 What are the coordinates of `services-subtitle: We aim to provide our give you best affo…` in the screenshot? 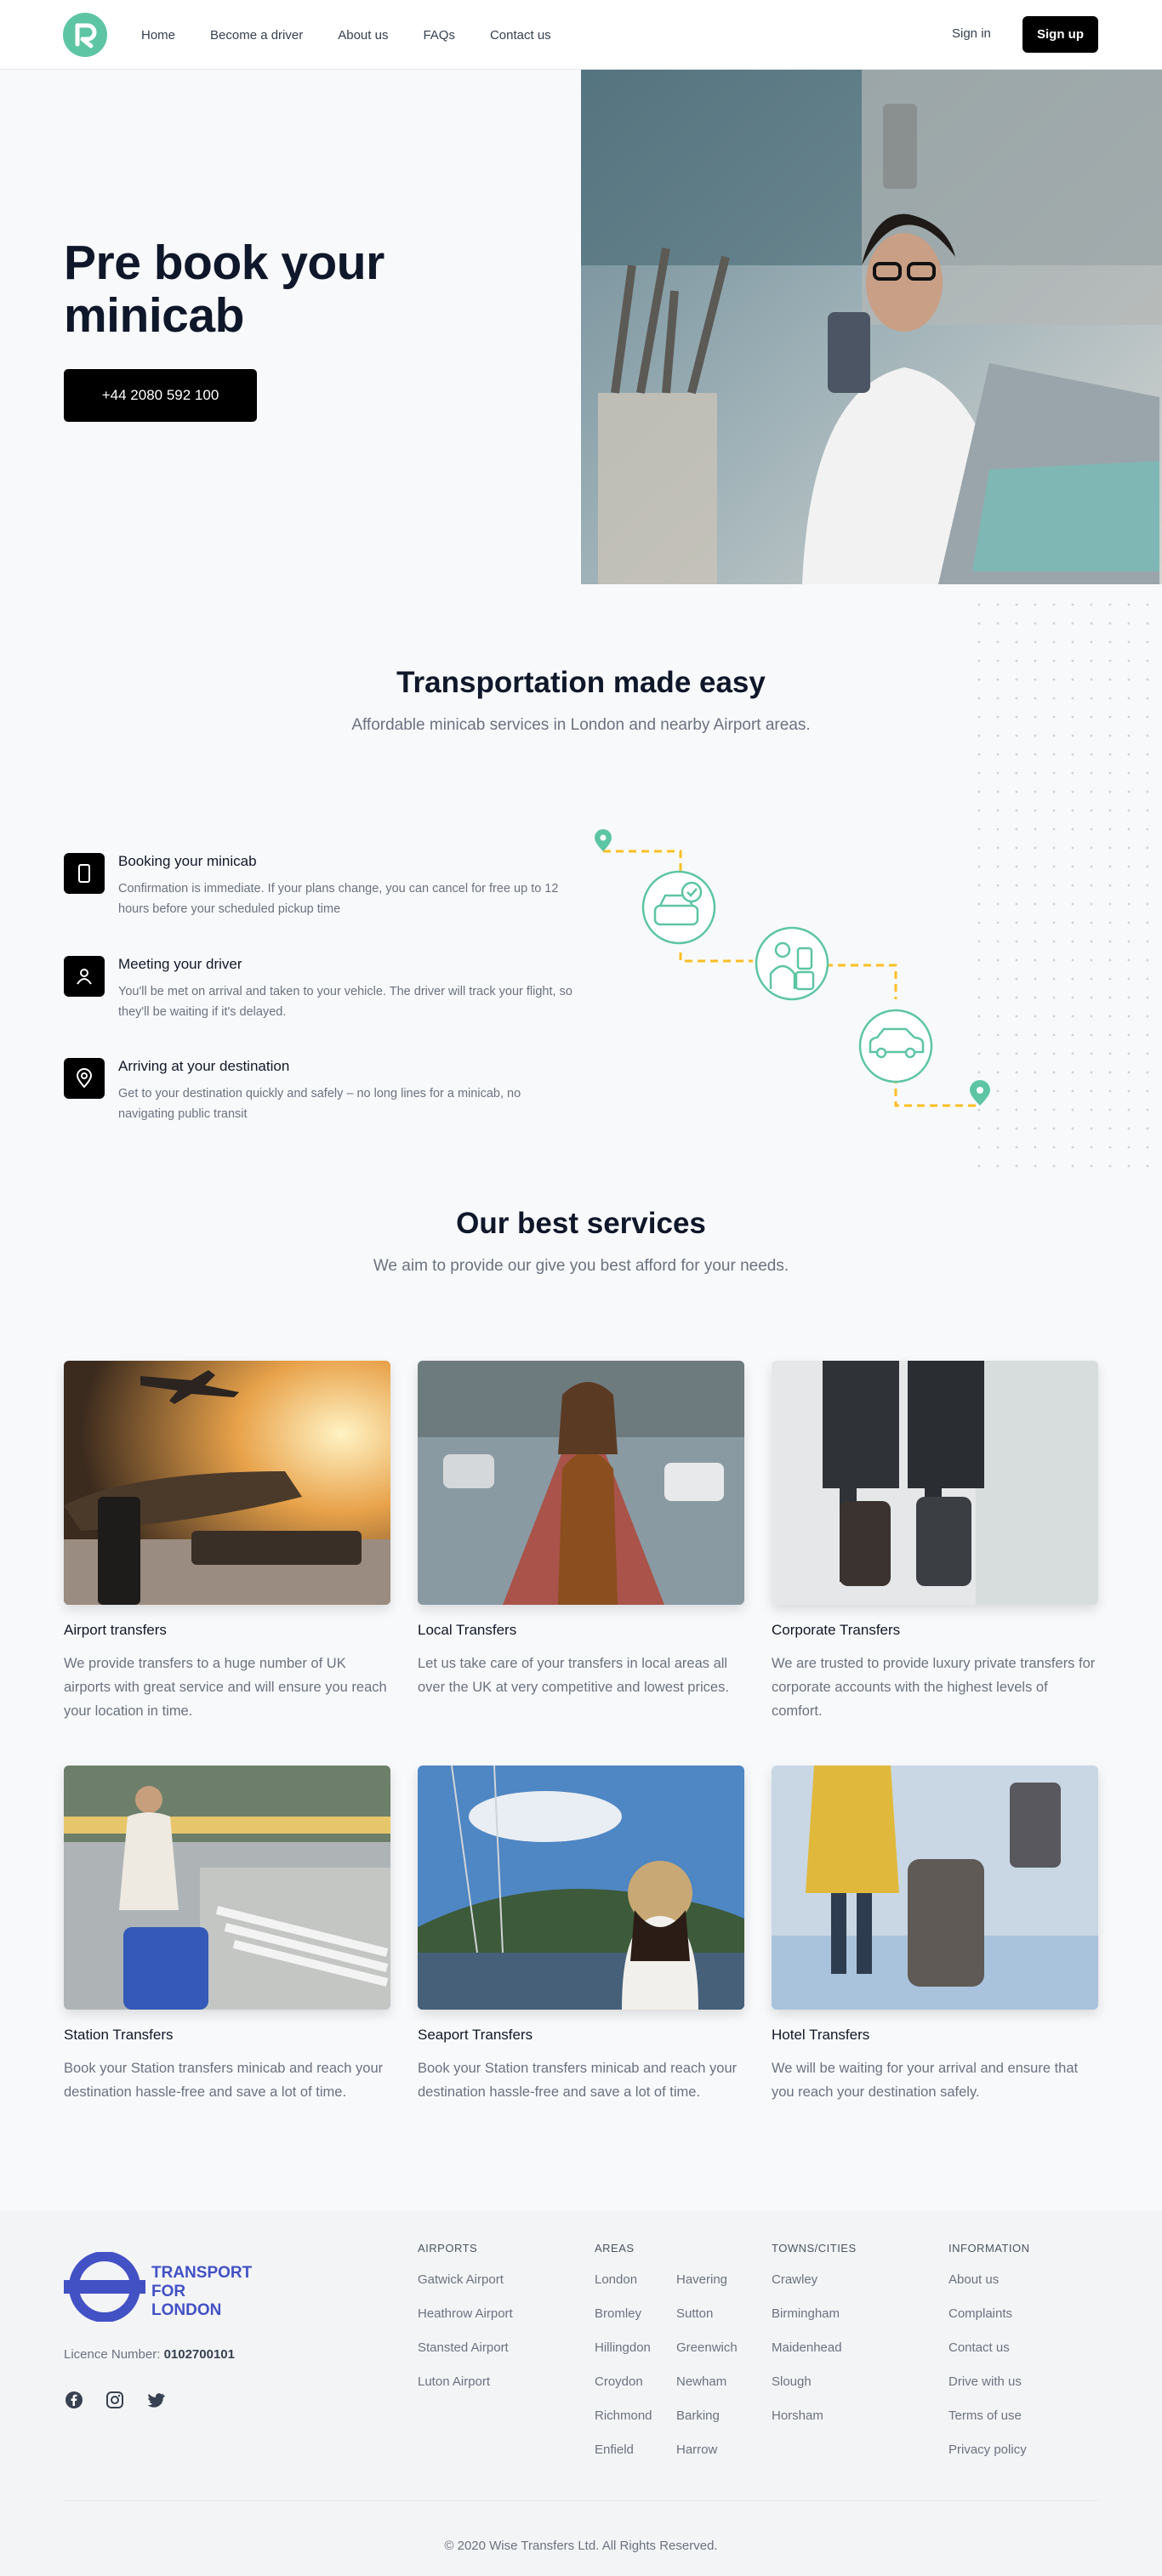 It's located at (581, 1266).